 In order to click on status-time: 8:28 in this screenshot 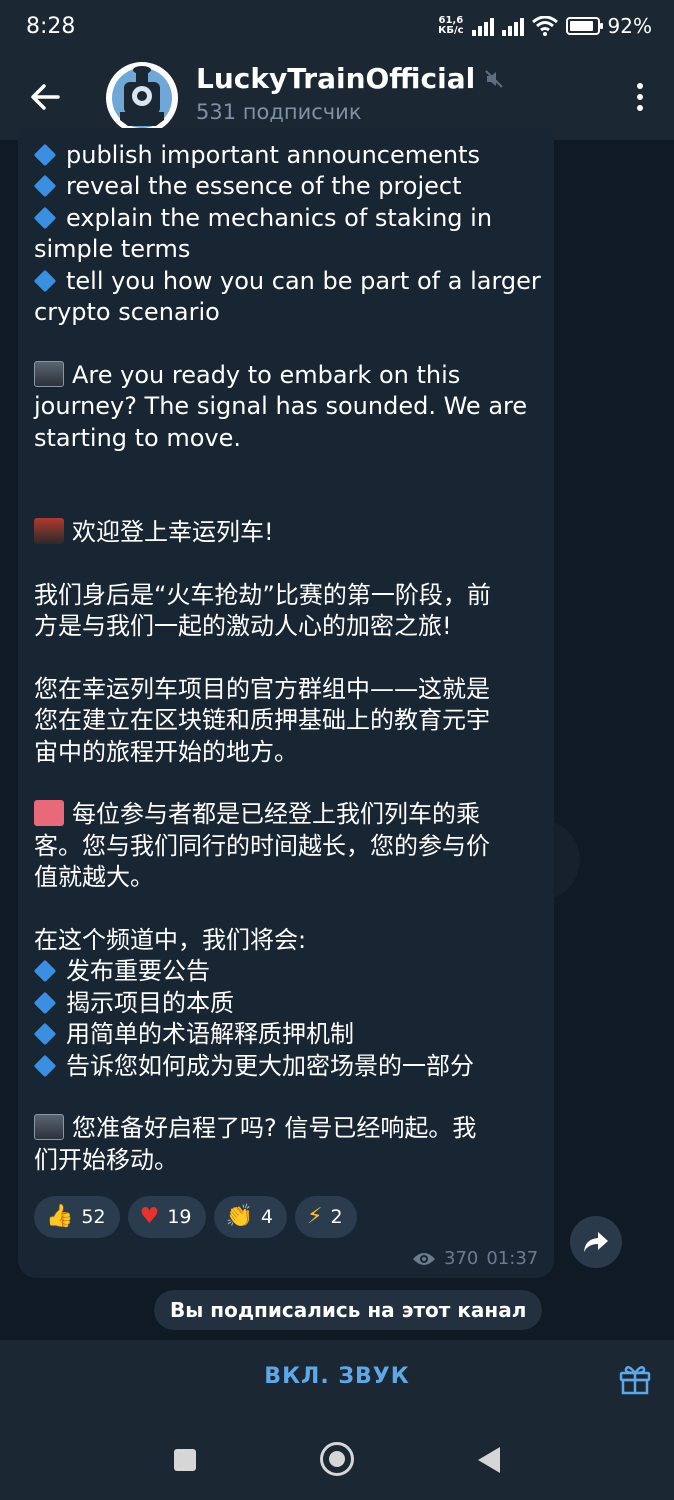, I will do `click(51, 26)`.